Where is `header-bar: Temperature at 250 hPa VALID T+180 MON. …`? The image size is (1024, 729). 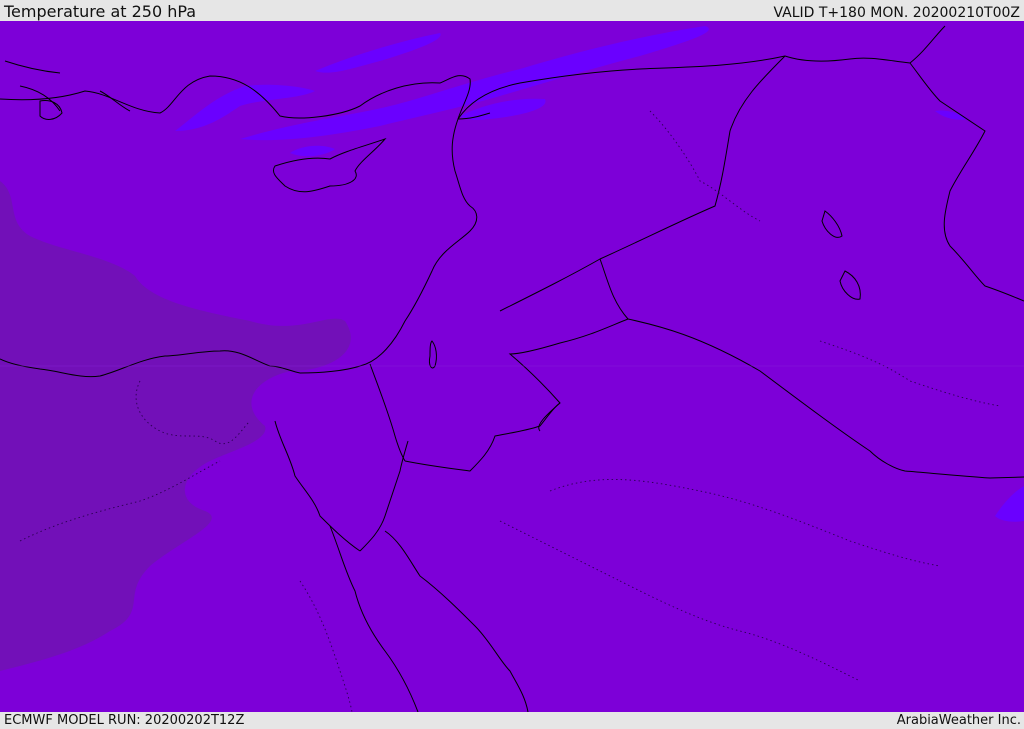
header-bar: Temperature at 250 hPa VALID T+180 MON. … is located at coordinates (512, 10).